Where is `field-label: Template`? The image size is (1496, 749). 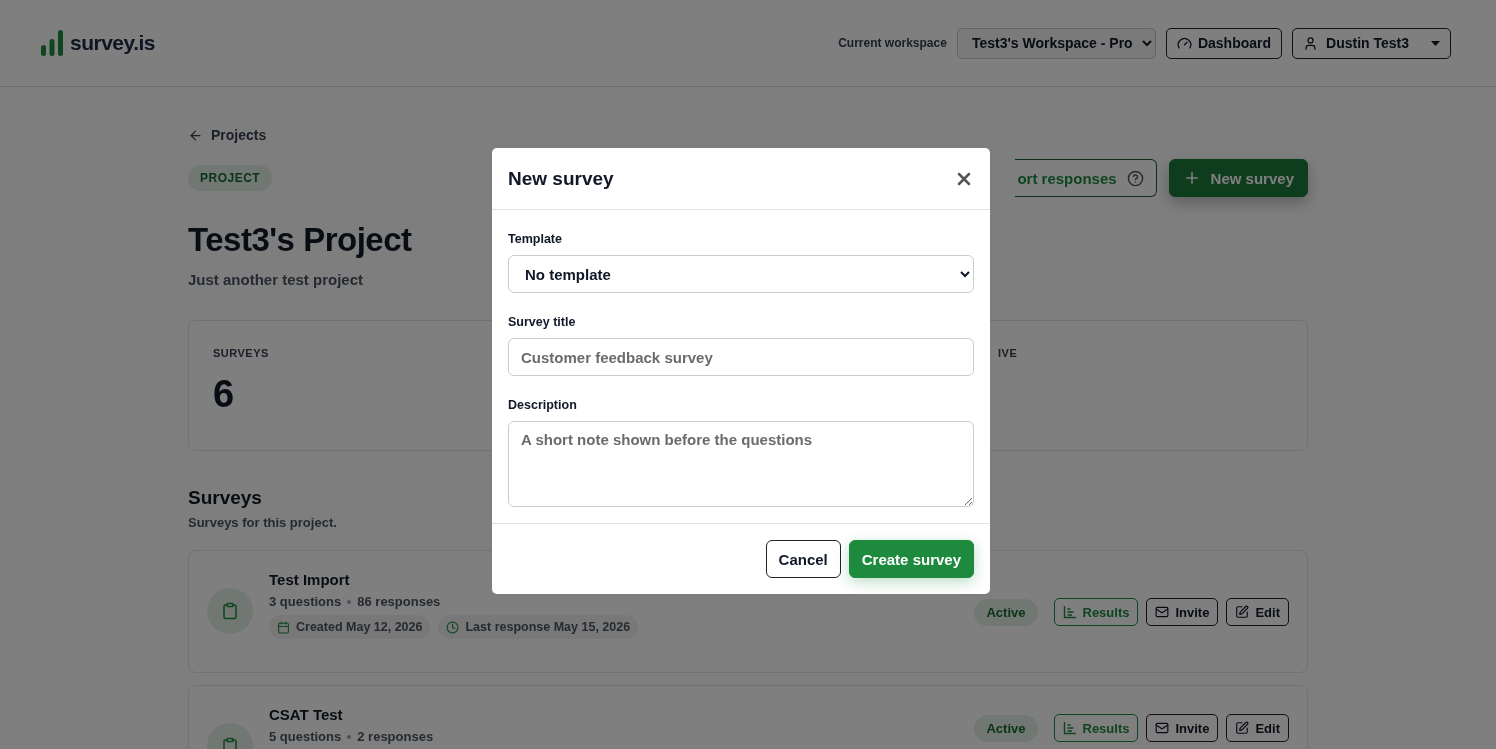
field-label: Template is located at coordinates (535, 239).